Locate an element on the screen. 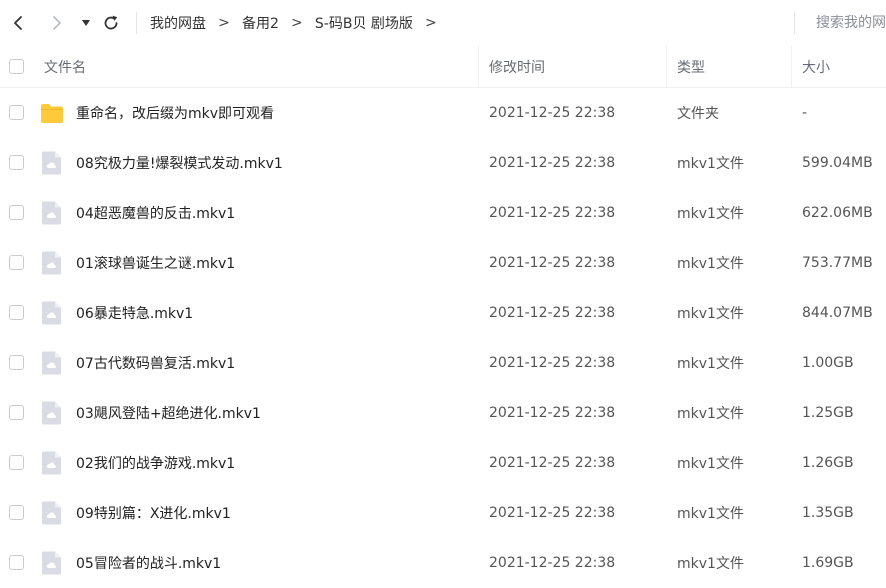  history-dropdown-button is located at coordinates (86, 23).